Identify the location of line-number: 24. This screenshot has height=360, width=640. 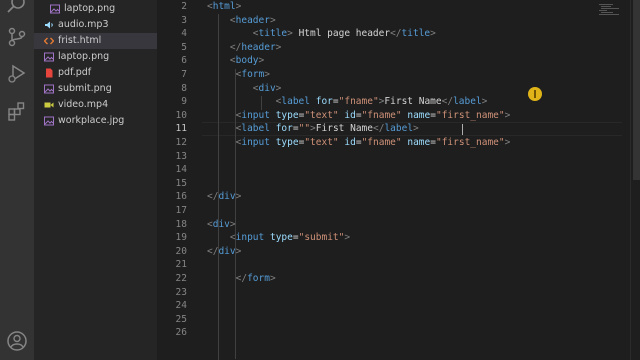
(181, 306).